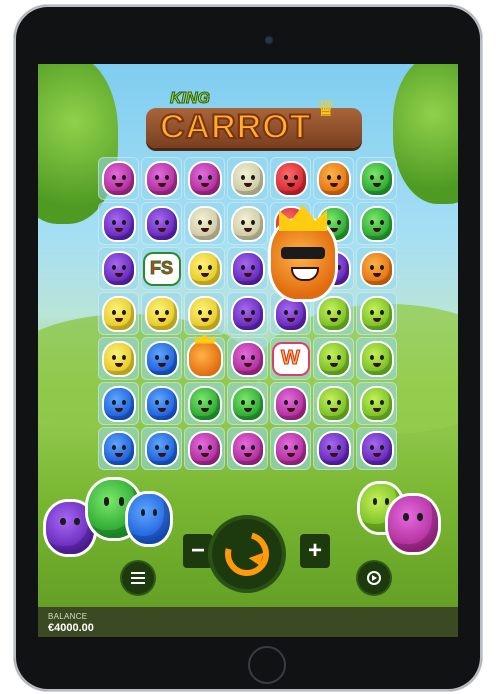  What do you see at coordinates (70, 528) in the screenshot?
I see `plum-character` at bounding box center [70, 528].